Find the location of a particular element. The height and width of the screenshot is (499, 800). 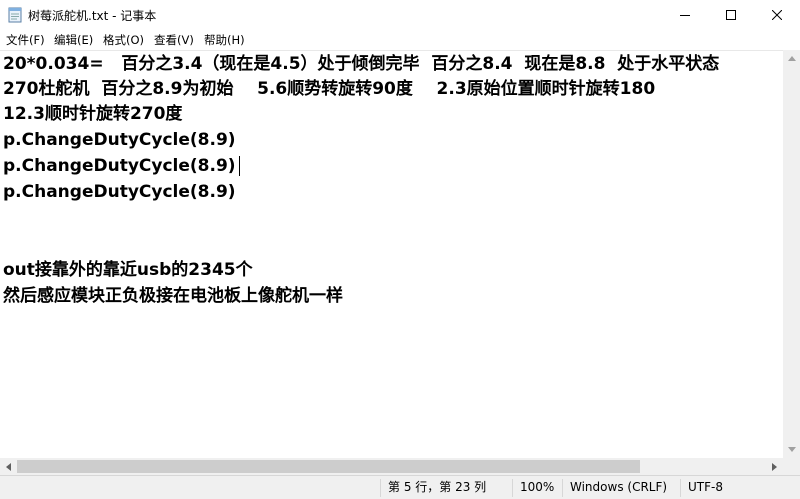

maximize-button is located at coordinates (731, 15).